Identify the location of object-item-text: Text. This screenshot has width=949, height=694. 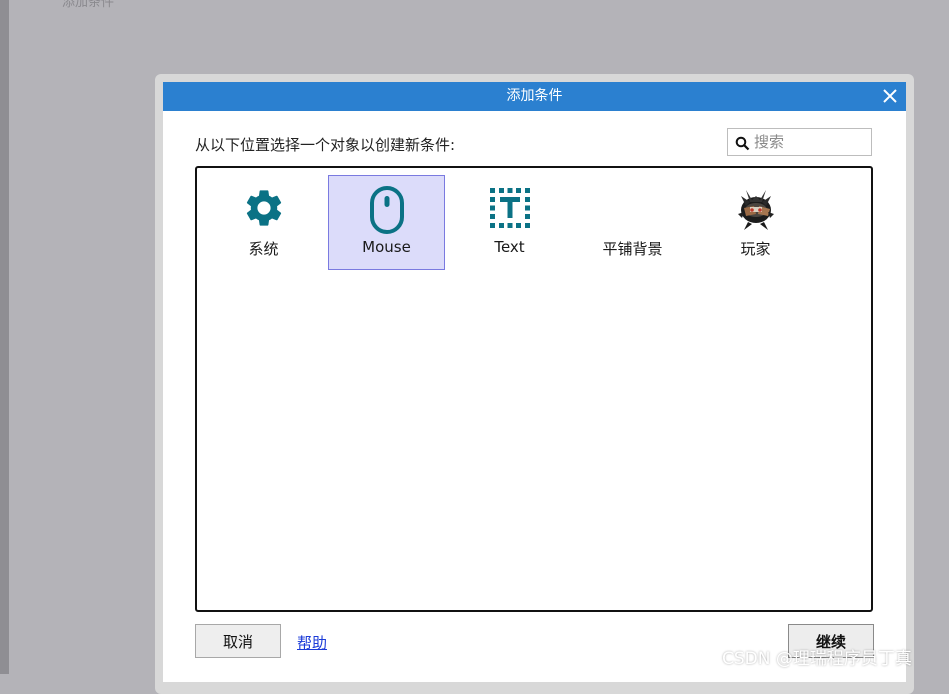
(509, 222).